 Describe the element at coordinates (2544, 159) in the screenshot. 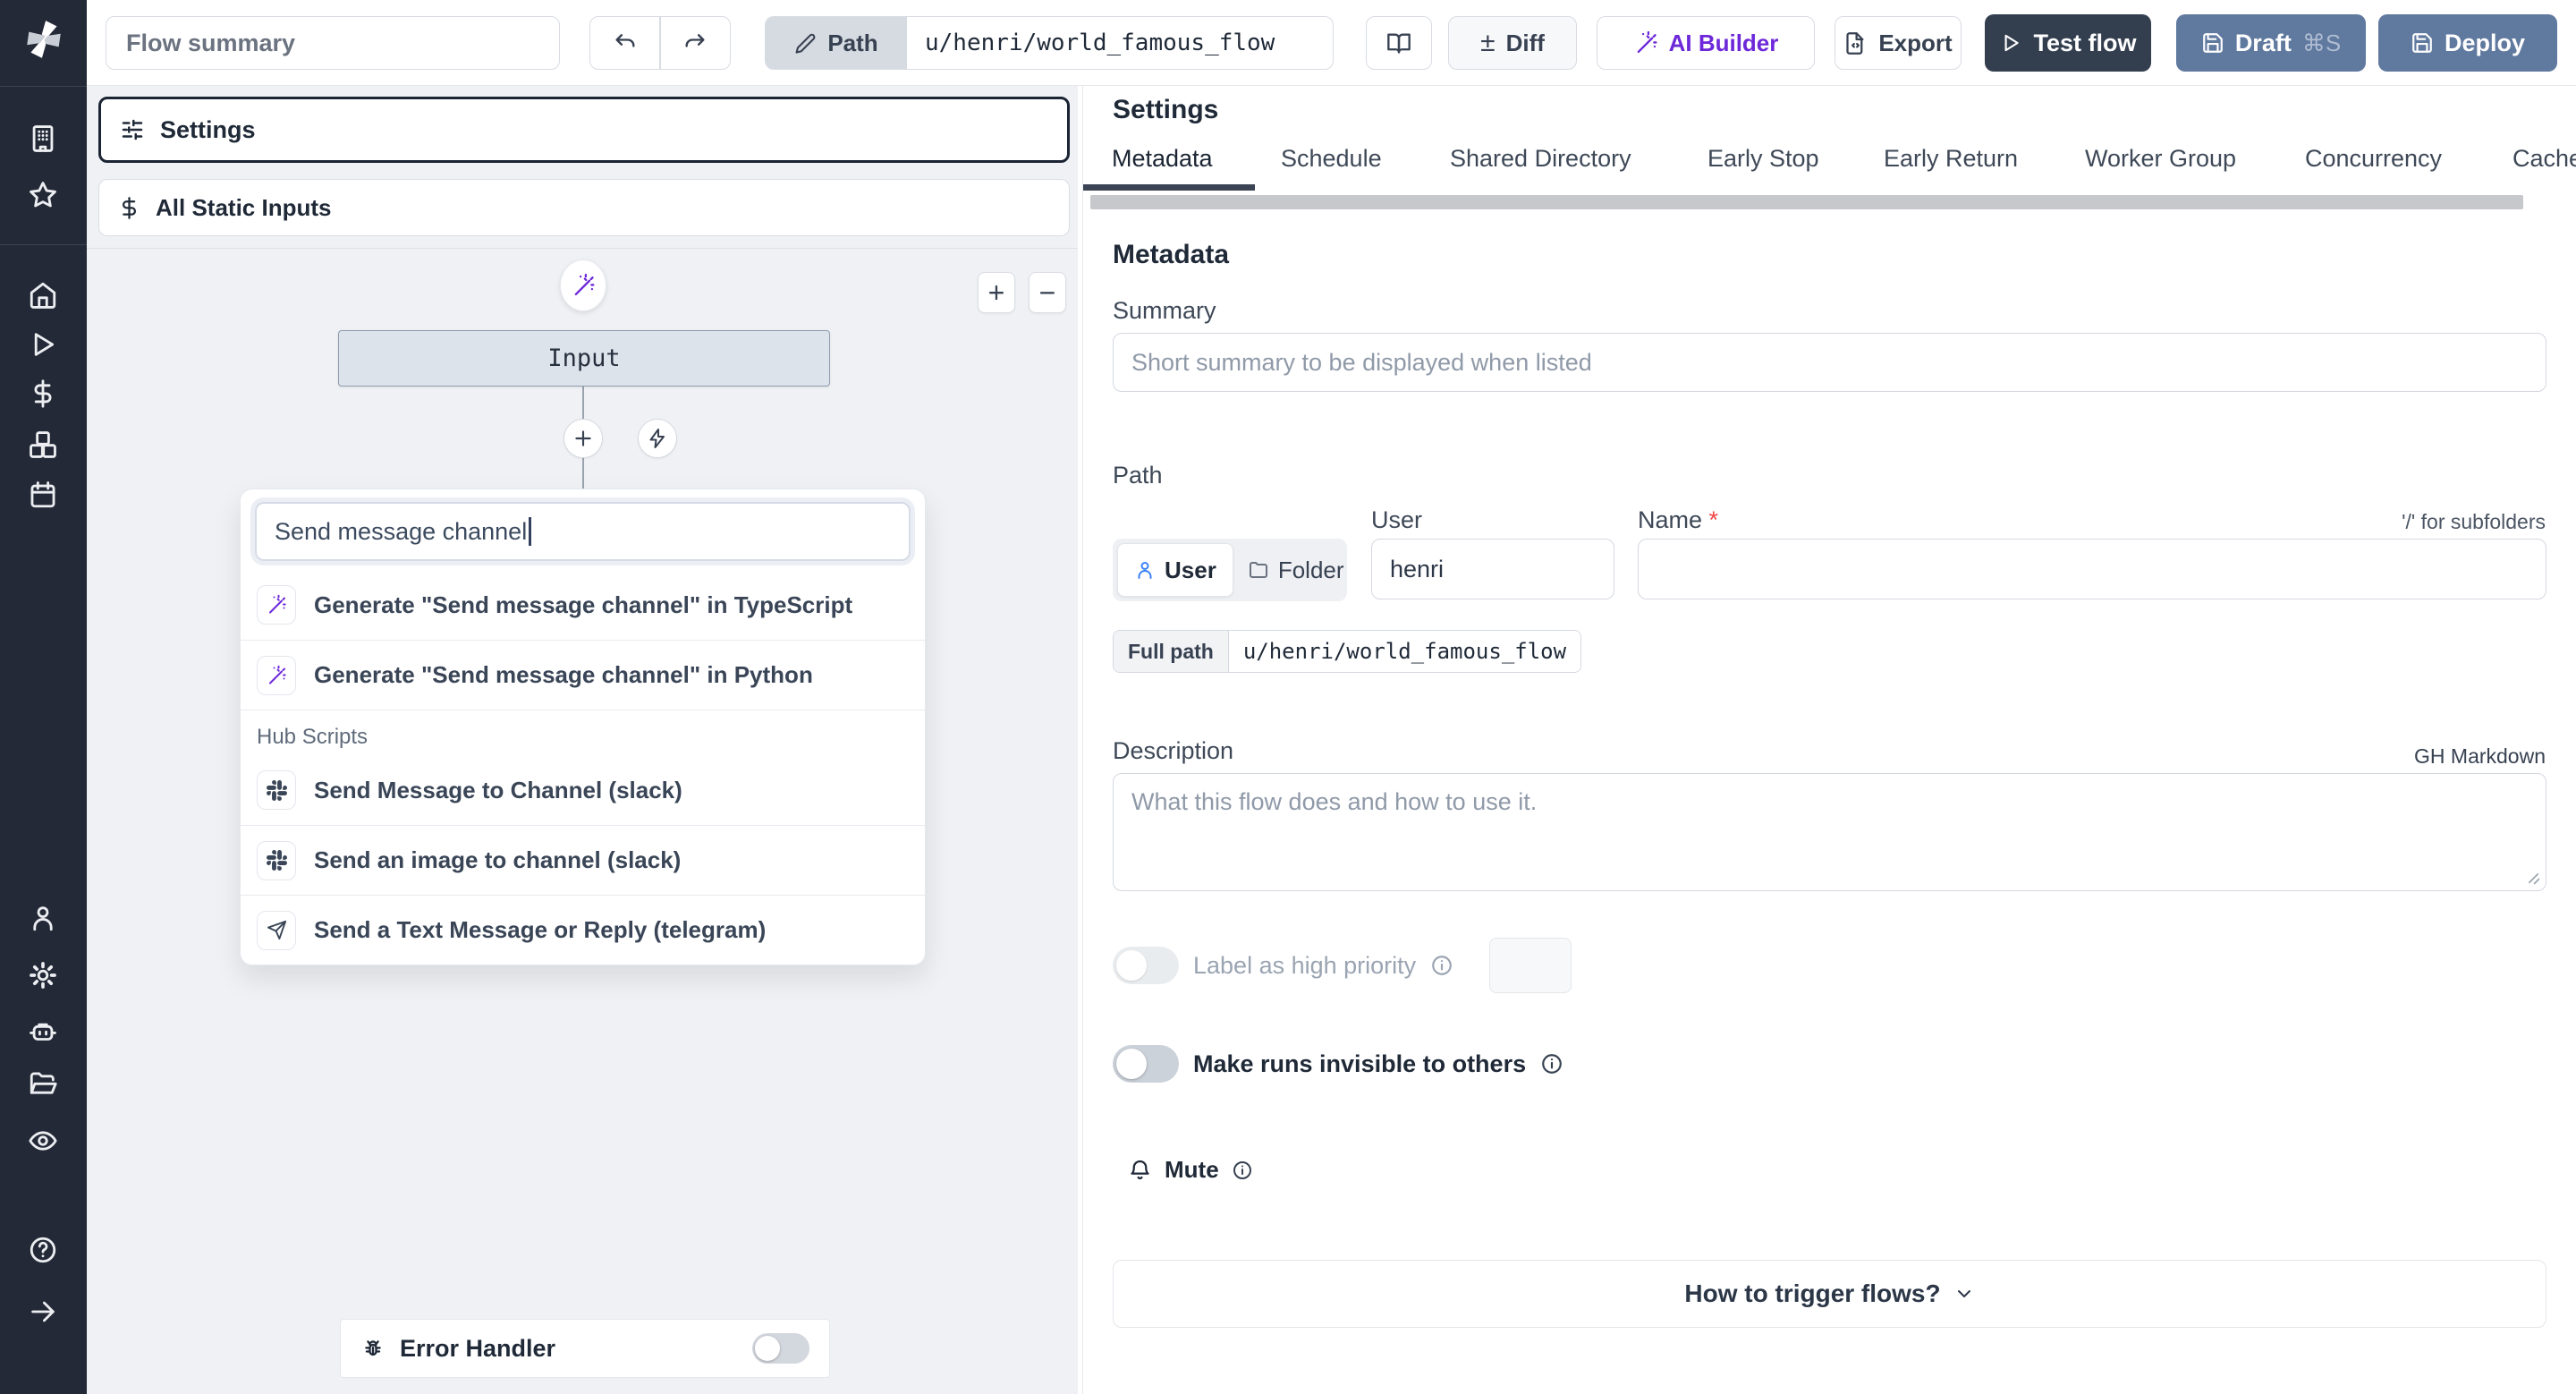

I see `tab-cache: Cache` at that location.